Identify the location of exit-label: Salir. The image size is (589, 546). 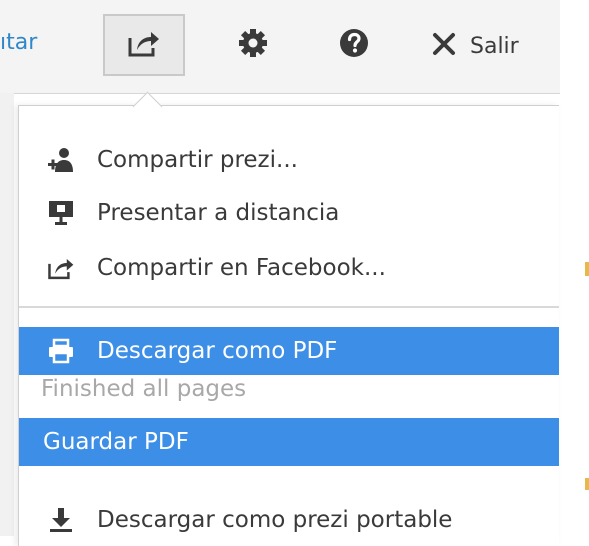
(494, 46).